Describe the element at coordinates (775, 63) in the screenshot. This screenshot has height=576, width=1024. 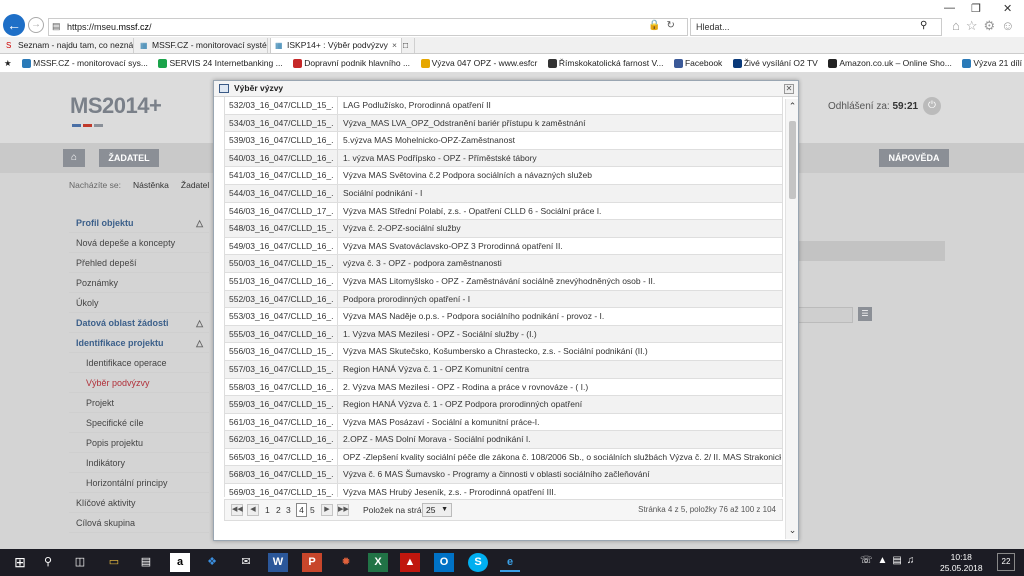
I see `favorite-item: Živé vysílání O2 TV` at that location.